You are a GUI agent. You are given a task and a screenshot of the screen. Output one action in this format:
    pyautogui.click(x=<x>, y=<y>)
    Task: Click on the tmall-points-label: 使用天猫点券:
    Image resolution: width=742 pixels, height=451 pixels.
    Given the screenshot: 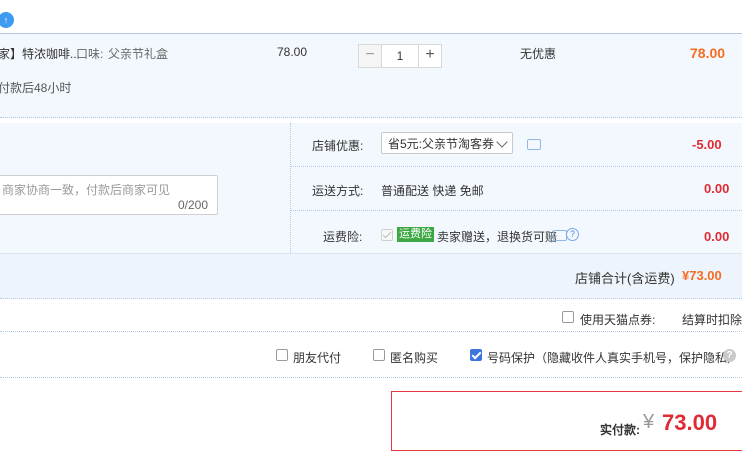 What is the action you would take?
    pyautogui.click(x=618, y=320)
    